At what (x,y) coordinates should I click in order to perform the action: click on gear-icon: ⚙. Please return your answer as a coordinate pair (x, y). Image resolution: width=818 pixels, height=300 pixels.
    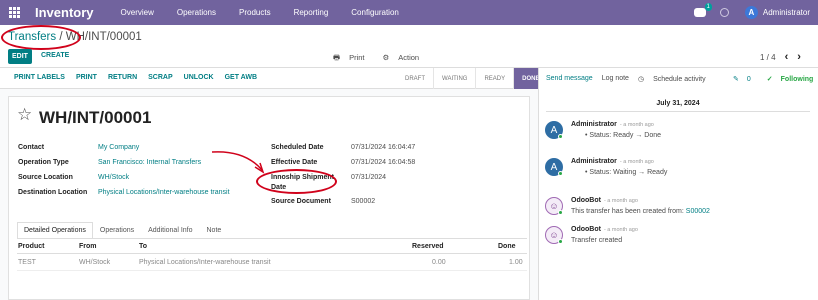
    Looking at the image, I should click on (386, 57).